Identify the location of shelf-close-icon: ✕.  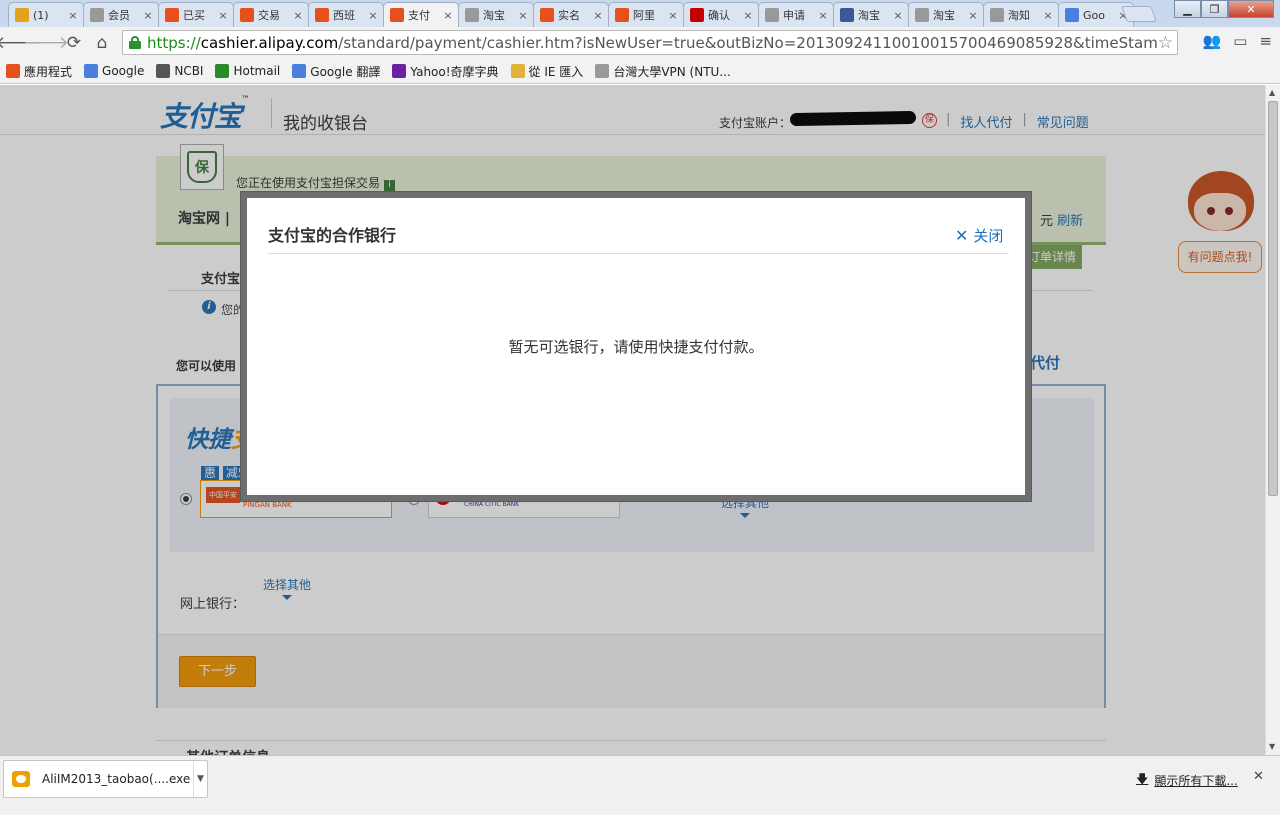
(1258, 776).